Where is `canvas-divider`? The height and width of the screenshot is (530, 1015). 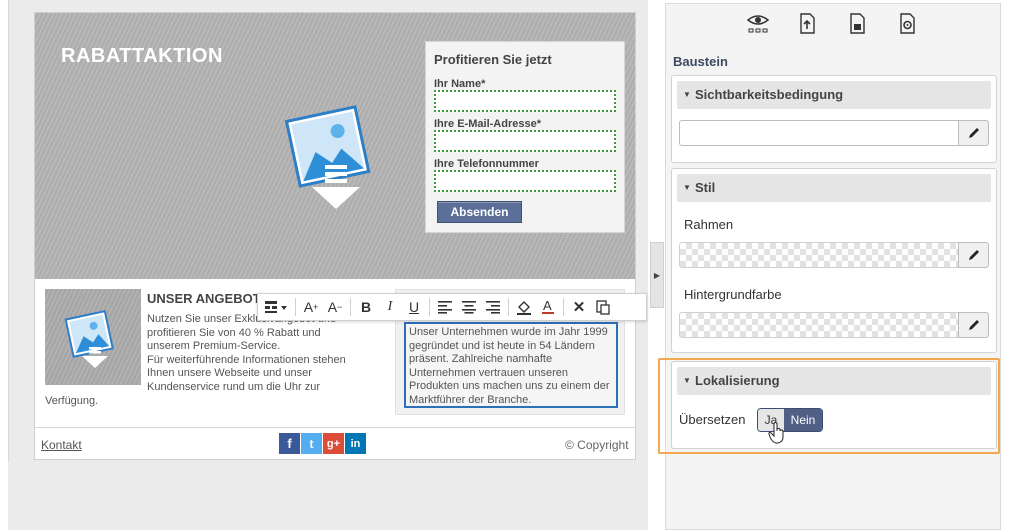
canvas-divider is located at coordinates (8, 231).